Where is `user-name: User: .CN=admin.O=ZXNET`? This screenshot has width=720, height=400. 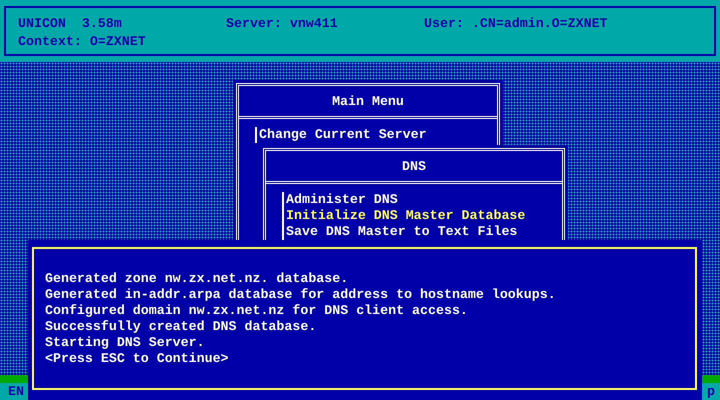 user-name: User: .CN=admin.O=ZXNET is located at coordinates (516, 24).